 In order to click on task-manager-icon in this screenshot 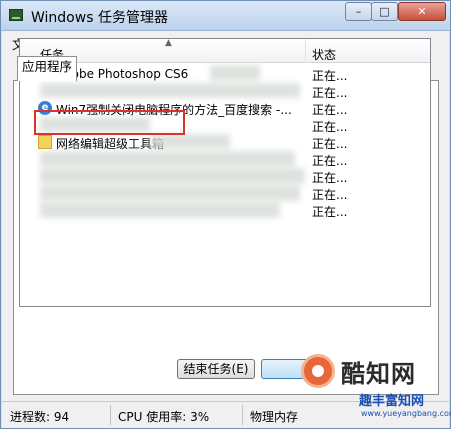, I will do `click(16, 15)`.